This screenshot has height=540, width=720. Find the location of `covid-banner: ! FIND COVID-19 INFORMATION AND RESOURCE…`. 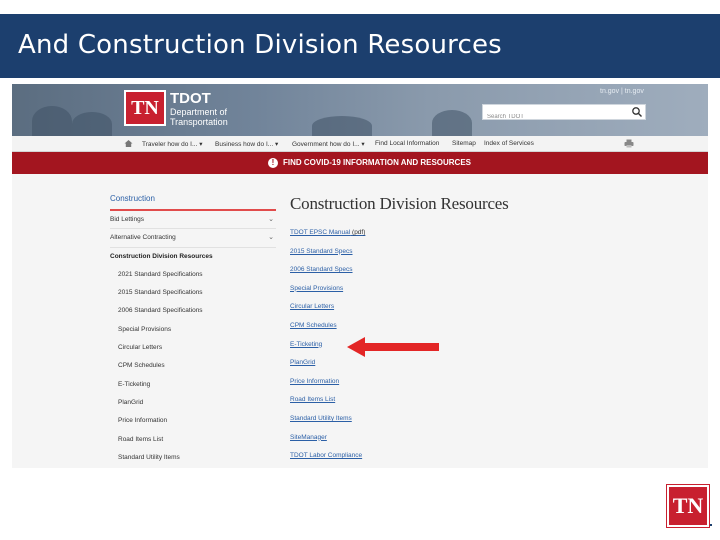

covid-banner: ! FIND COVID-19 INFORMATION AND RESOURCE… is located at coordinates (360, 163).